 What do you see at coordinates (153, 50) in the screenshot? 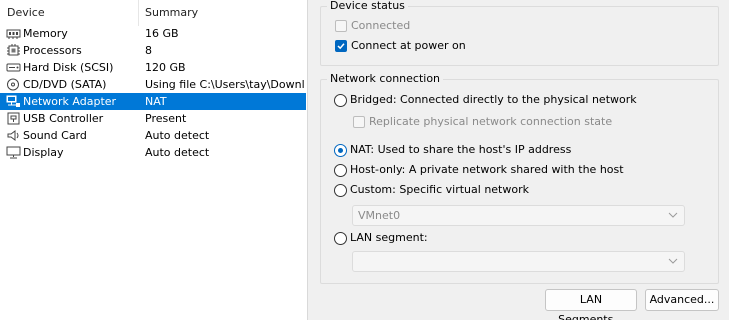
I see `device-row-processors: Processors 8` at bounding box center [153, 50].